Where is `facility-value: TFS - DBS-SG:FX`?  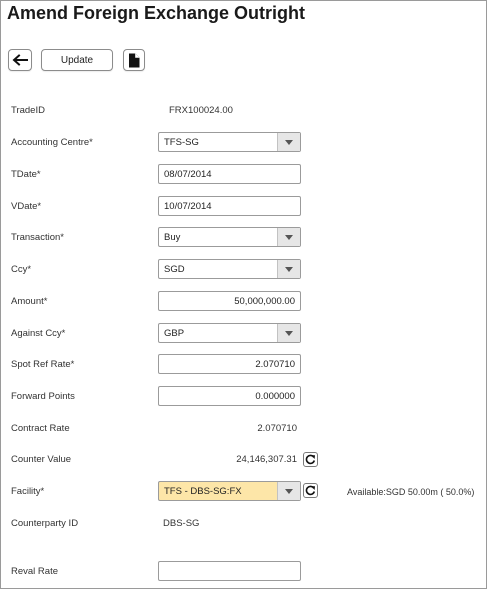
facility-value: TFS - DBS-SG:FX is located at coordinates (203, 491).